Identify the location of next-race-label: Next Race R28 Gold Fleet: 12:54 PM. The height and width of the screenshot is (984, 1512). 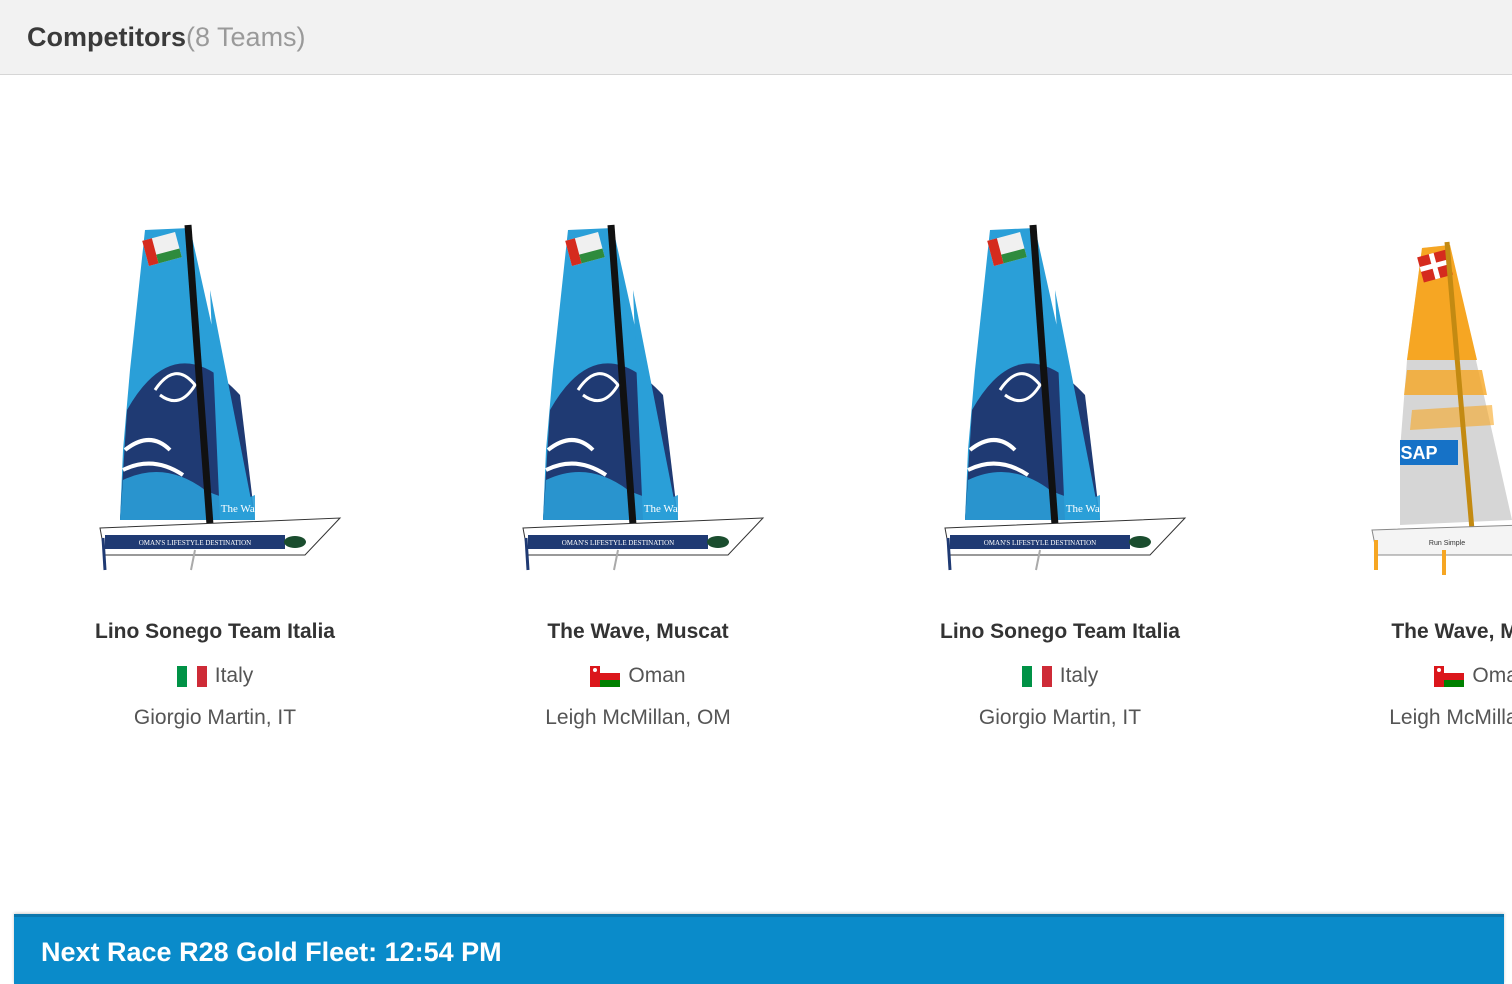
(271, 952).